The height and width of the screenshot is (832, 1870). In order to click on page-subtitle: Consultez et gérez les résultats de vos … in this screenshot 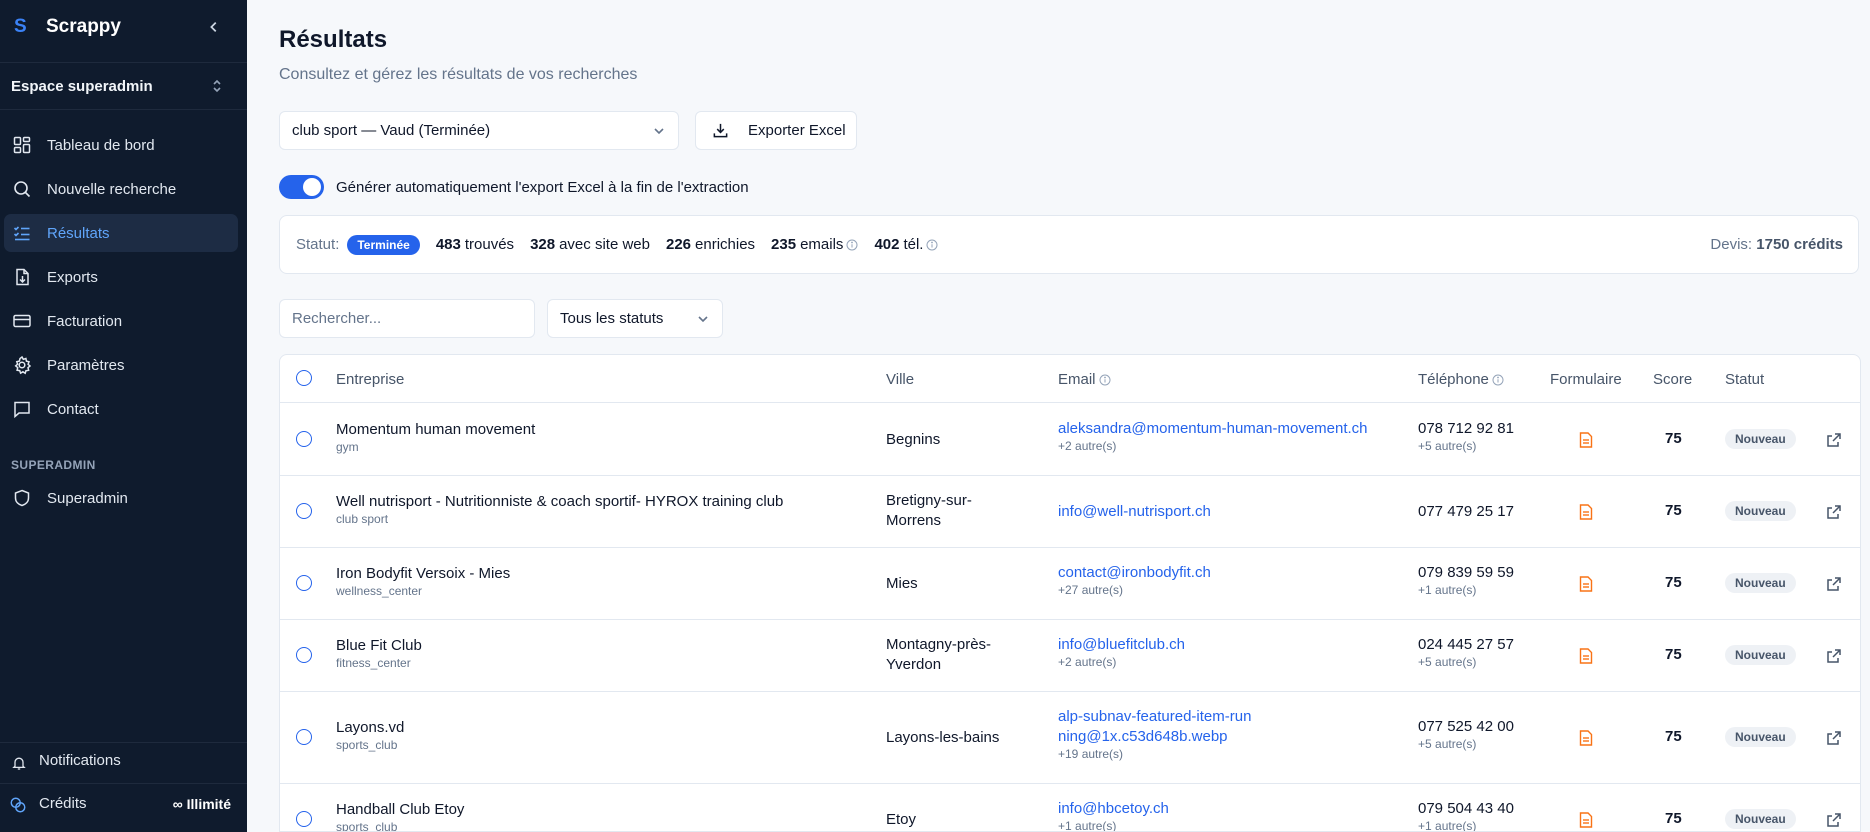, I will do `click(458, 74)`.